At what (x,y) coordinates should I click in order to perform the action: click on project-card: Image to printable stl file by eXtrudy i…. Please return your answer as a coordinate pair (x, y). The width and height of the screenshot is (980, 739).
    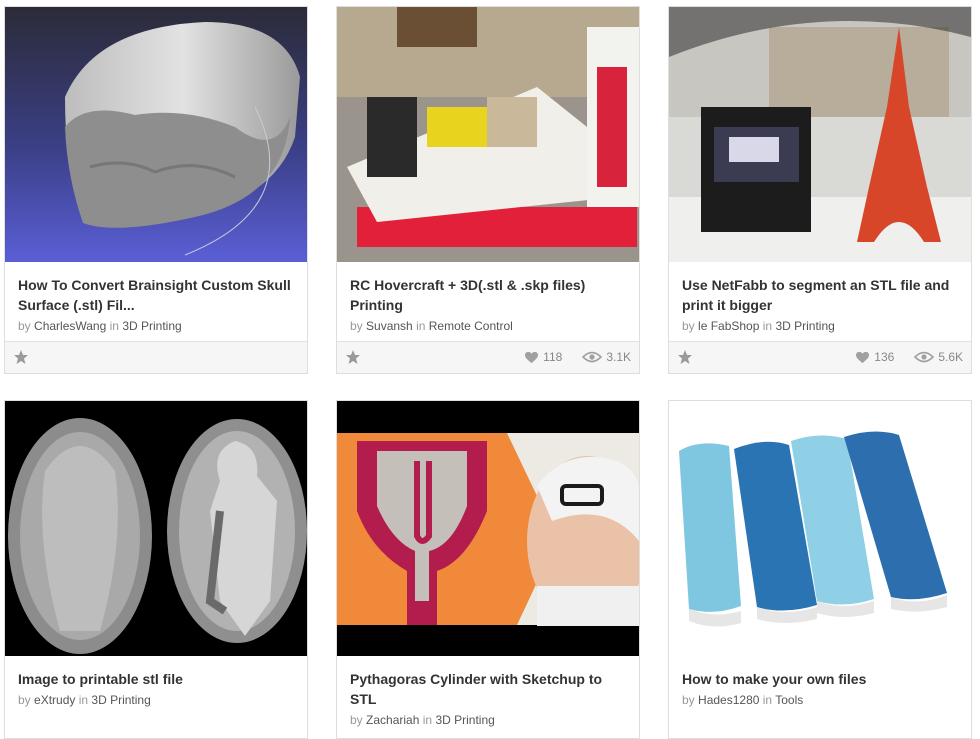
    Looking at the image, I should click on (156, 569).